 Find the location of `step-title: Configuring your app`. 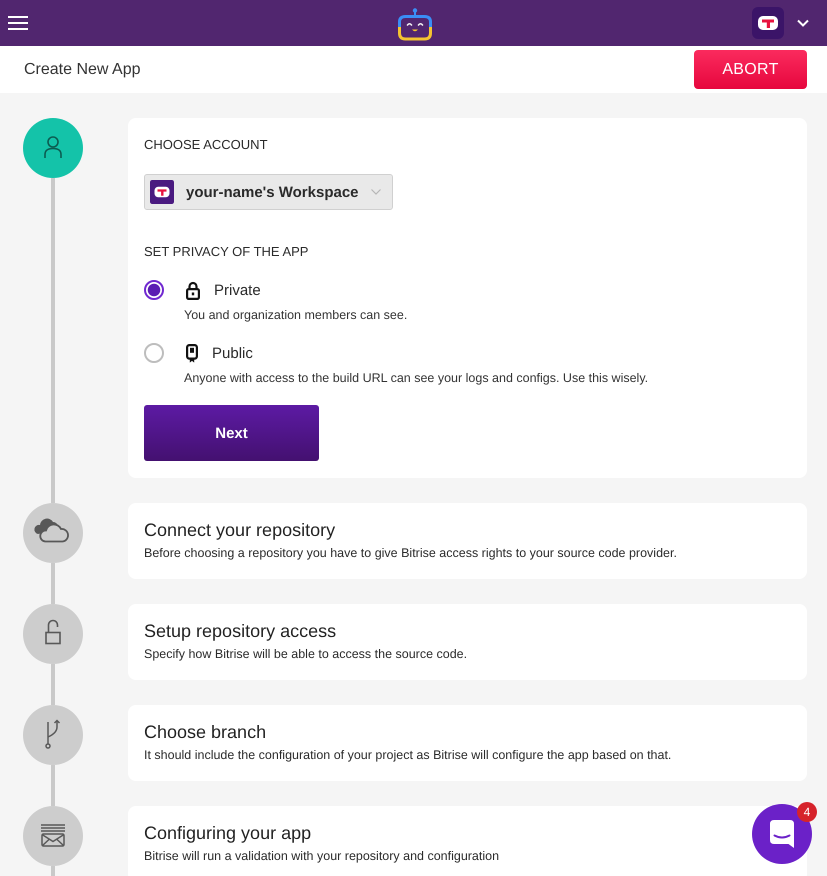

step-title: Configuring your app is located at coordinates (228, 833).